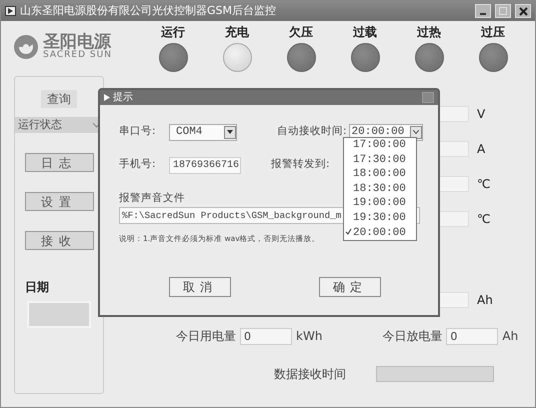  I want to click on field-label: 串口号:, so click(138, 132).